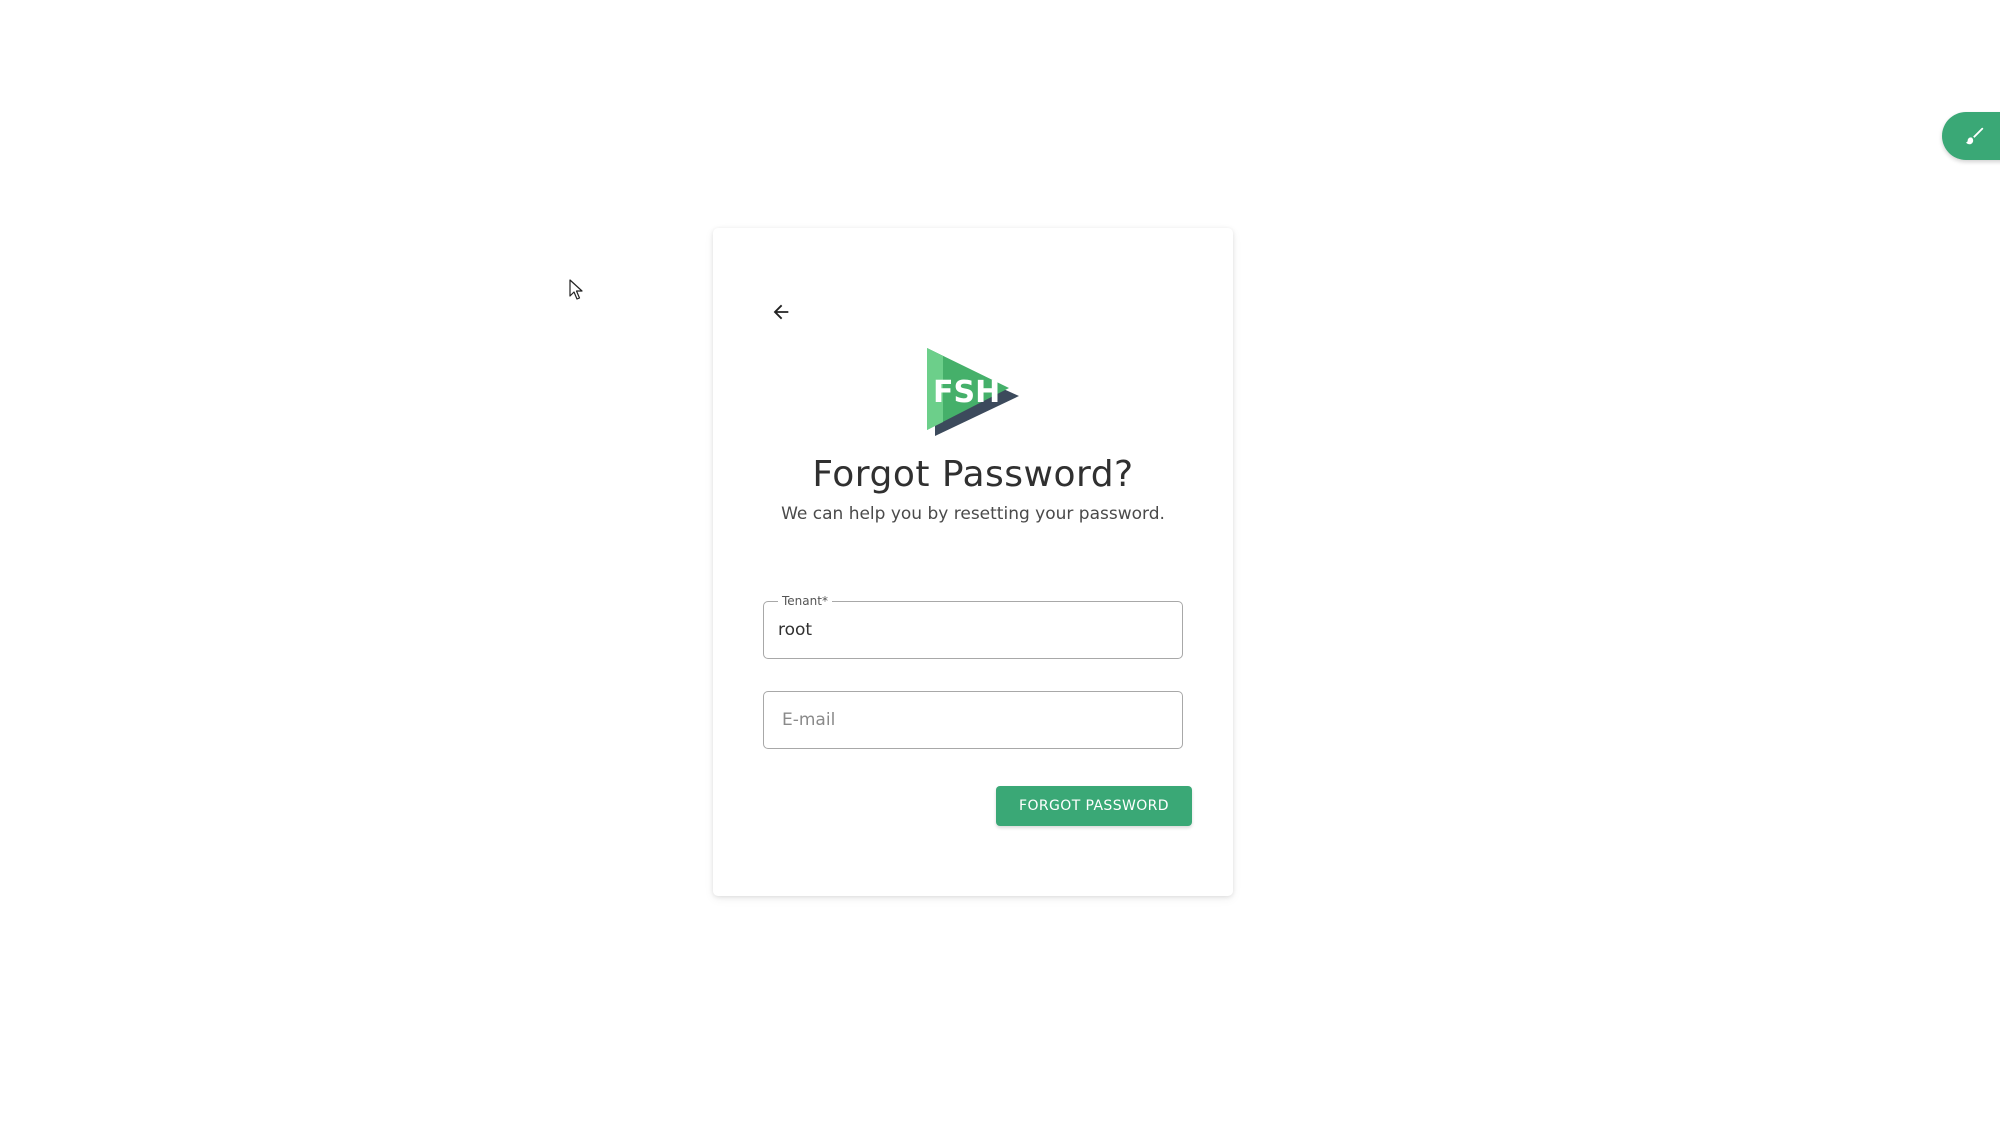 The image size is (2000, 1125). What do you see at coordinates (966, 392) in the screenshot?
I see `logo-text: FSH` at bounding box center [966, 392].